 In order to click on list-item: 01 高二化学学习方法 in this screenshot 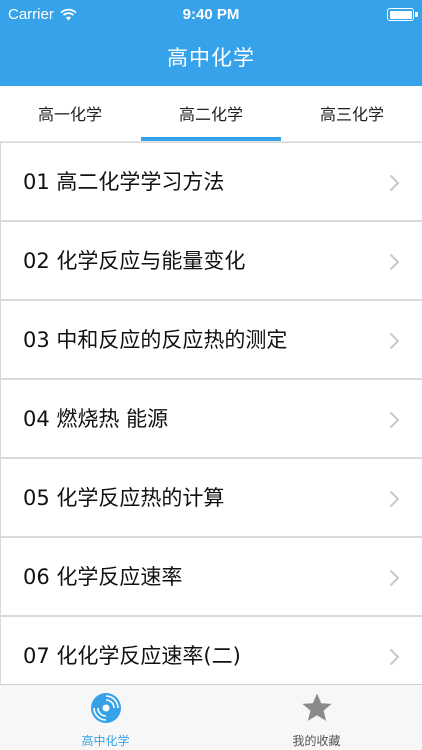, I will do `click(211, 181)`.